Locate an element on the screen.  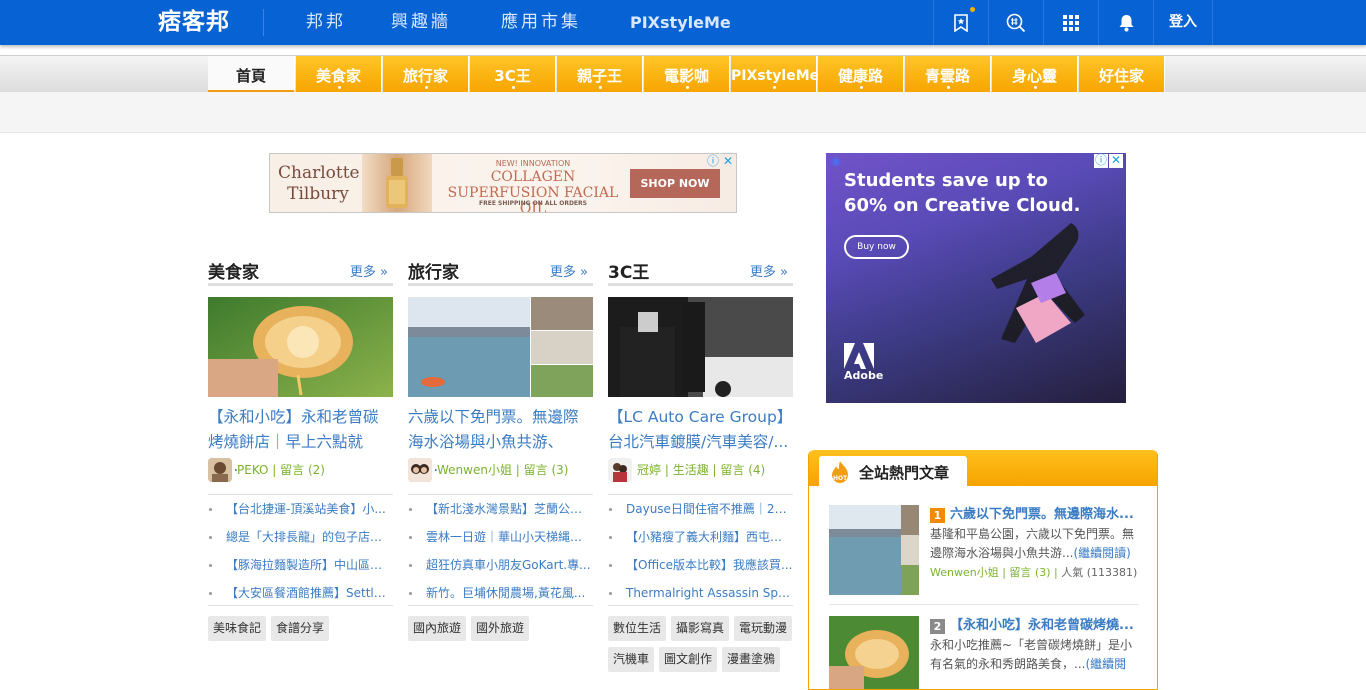
apps-grid-icon is located at coordinates (1071, 22).